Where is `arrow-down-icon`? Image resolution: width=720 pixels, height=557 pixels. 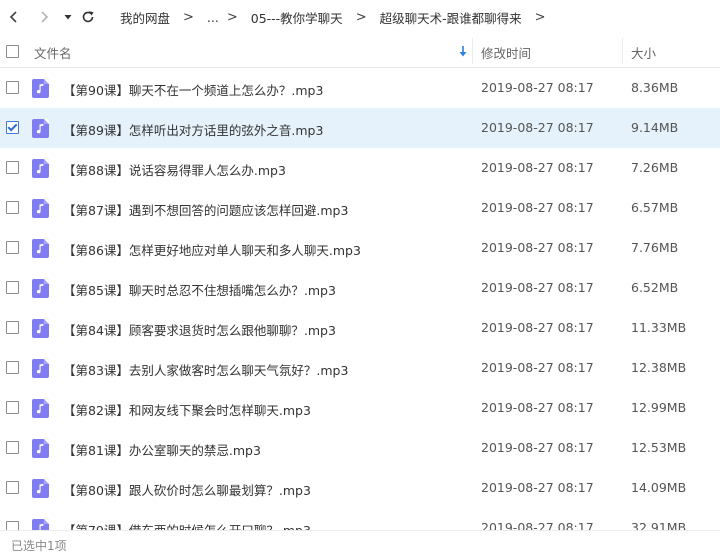 arrow-down-icon is located at coordinates (463, 51).